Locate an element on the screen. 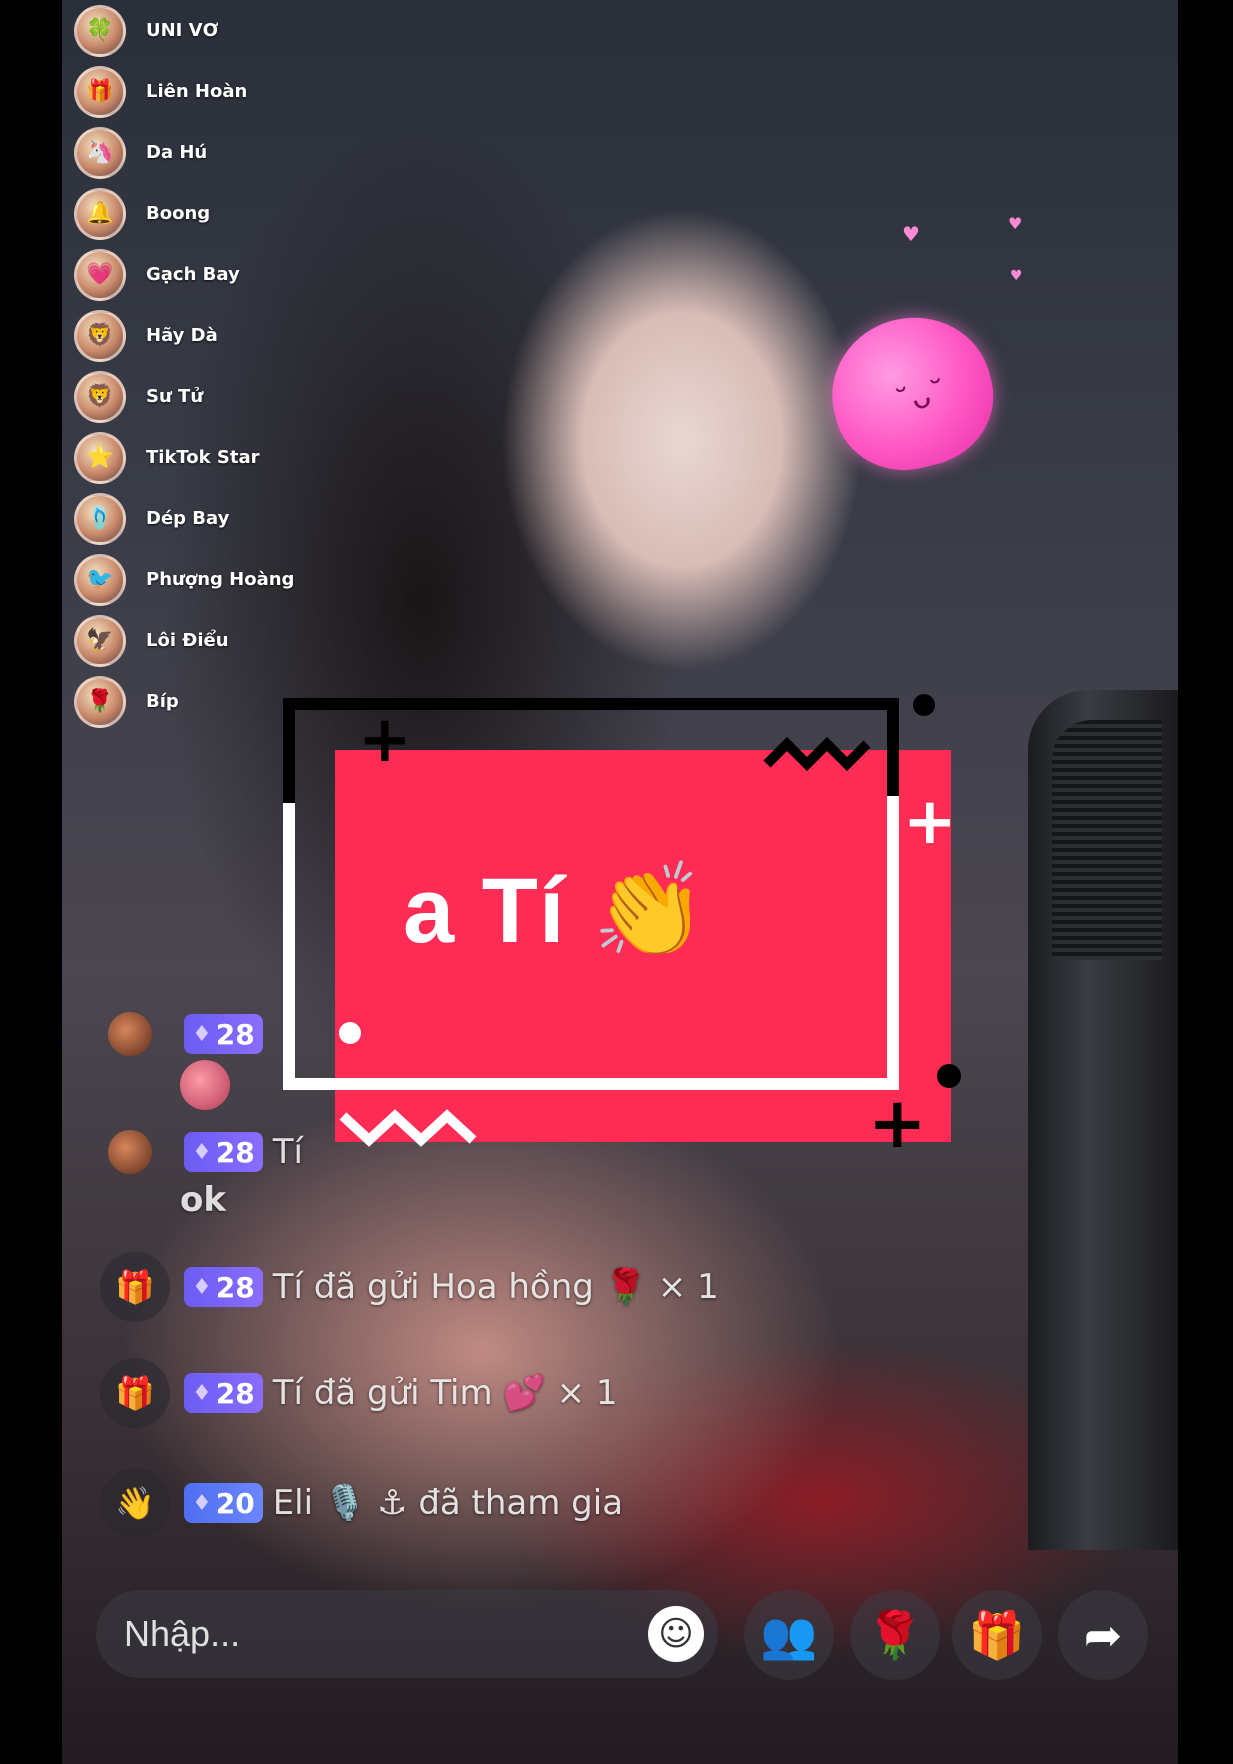 This screenshot has width=1233, height=1764. gift-name: TikTok Star is located at coordinates (203, 457).